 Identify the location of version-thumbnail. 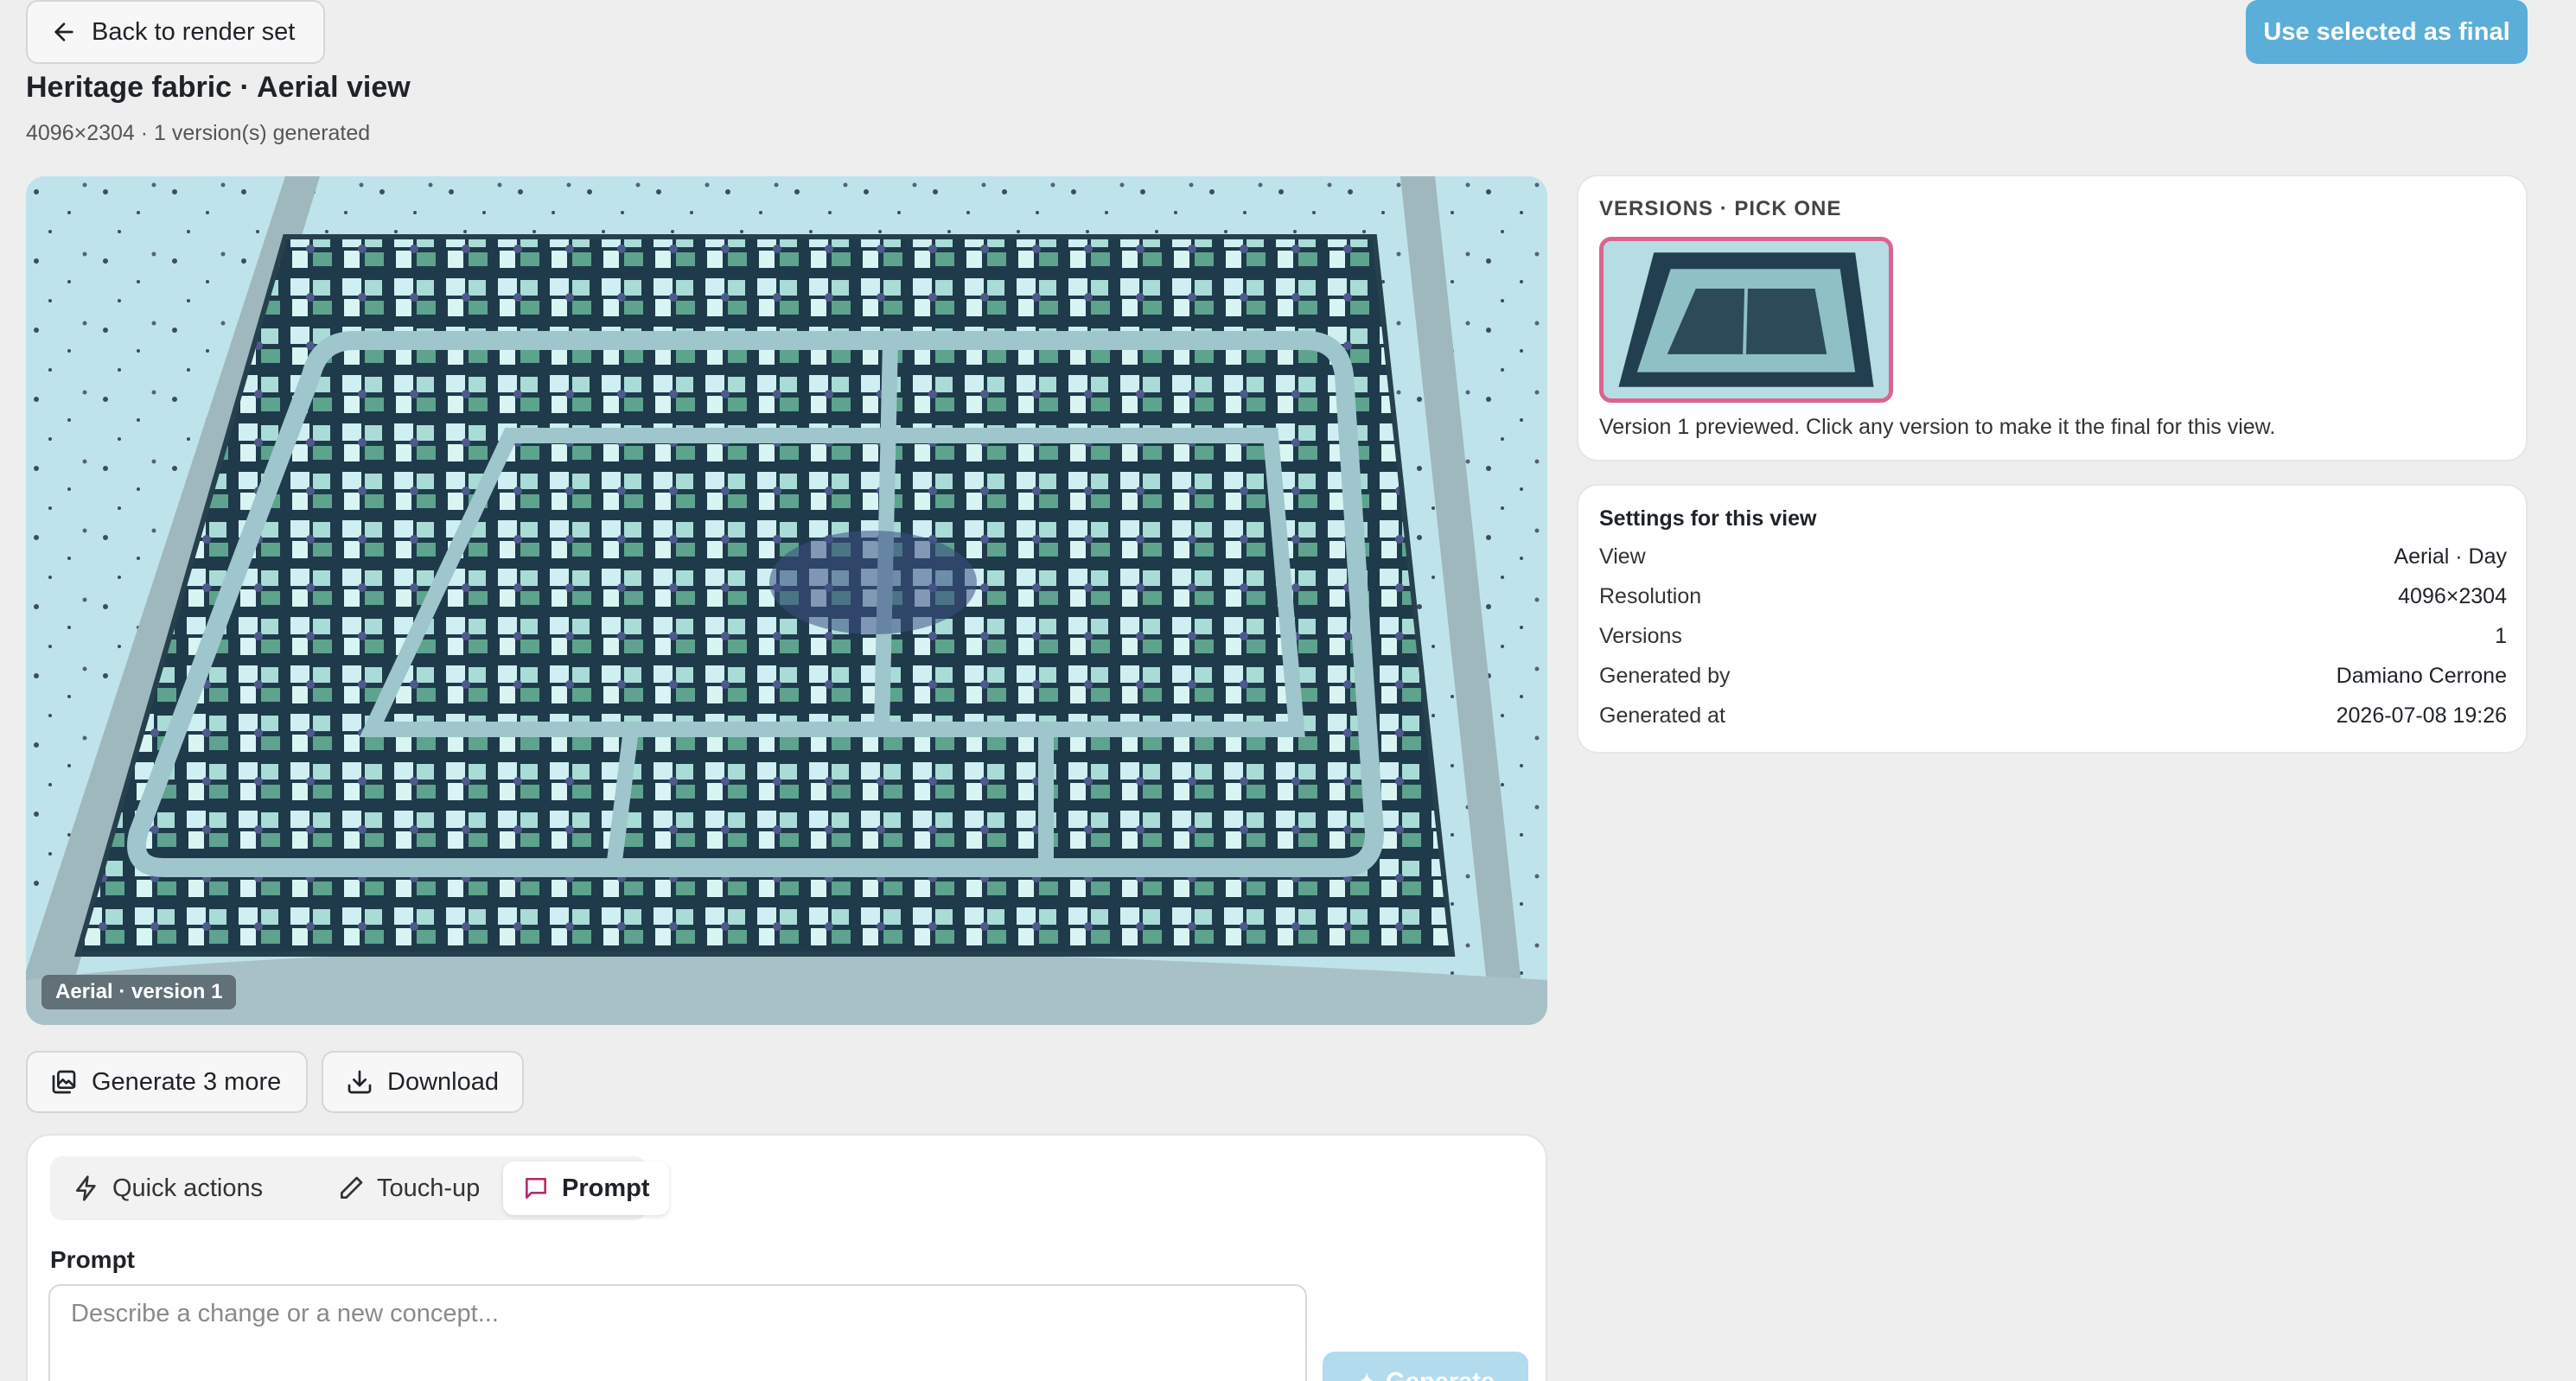
(1746, 320).